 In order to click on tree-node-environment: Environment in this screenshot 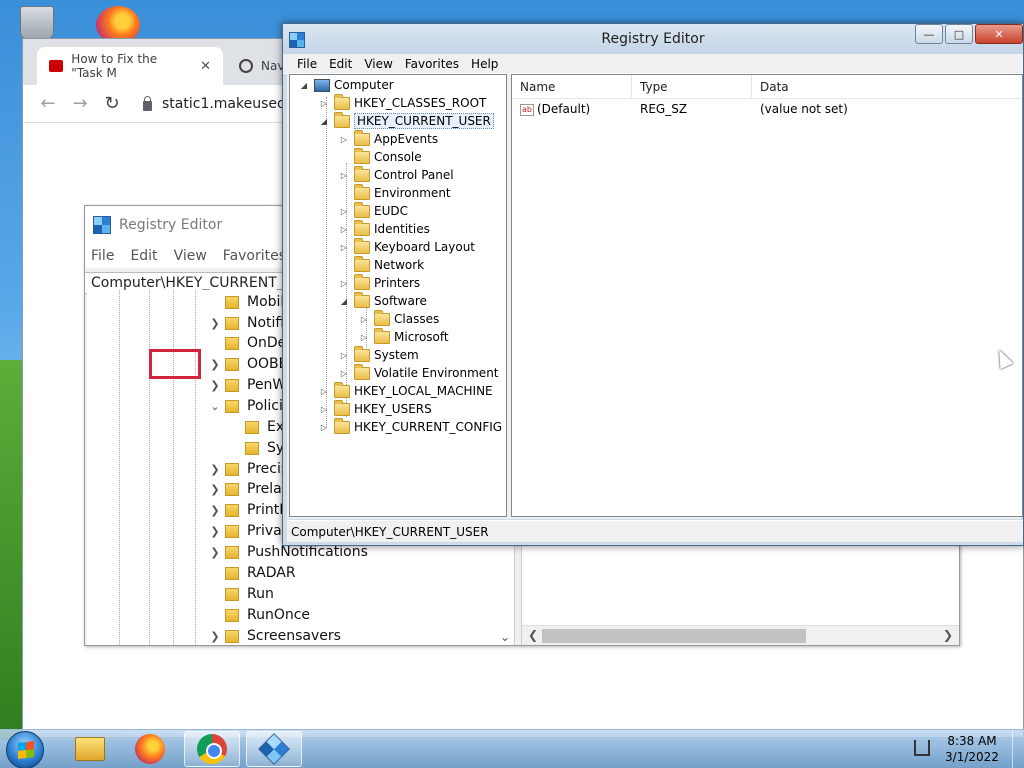, I will do `click(394, 192)`.